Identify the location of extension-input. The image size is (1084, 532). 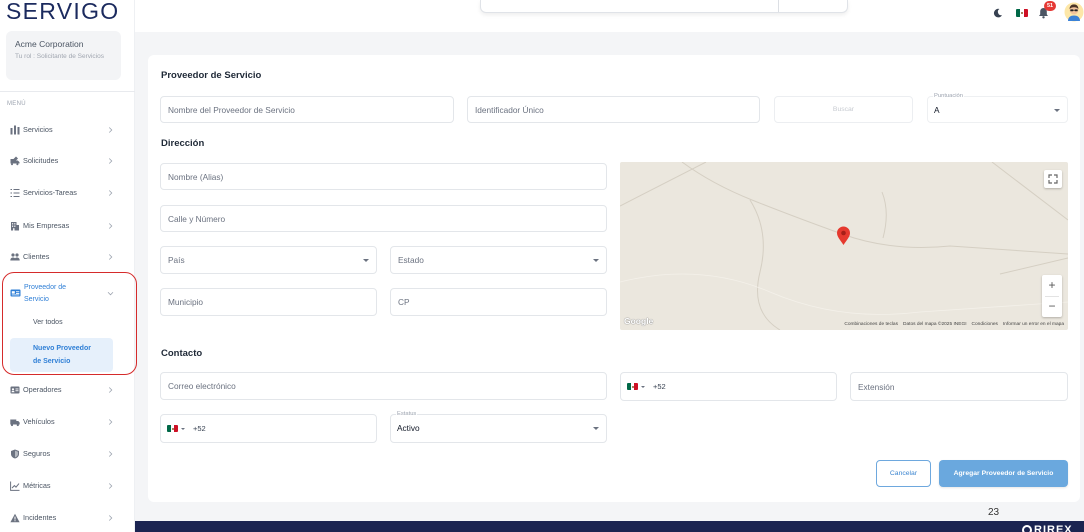
(959, 386).